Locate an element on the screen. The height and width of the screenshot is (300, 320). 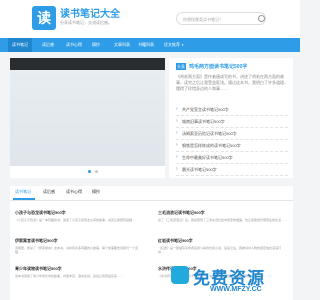
article-title: 水浒传读书笔记500字 is located at coordinates (177, 269).